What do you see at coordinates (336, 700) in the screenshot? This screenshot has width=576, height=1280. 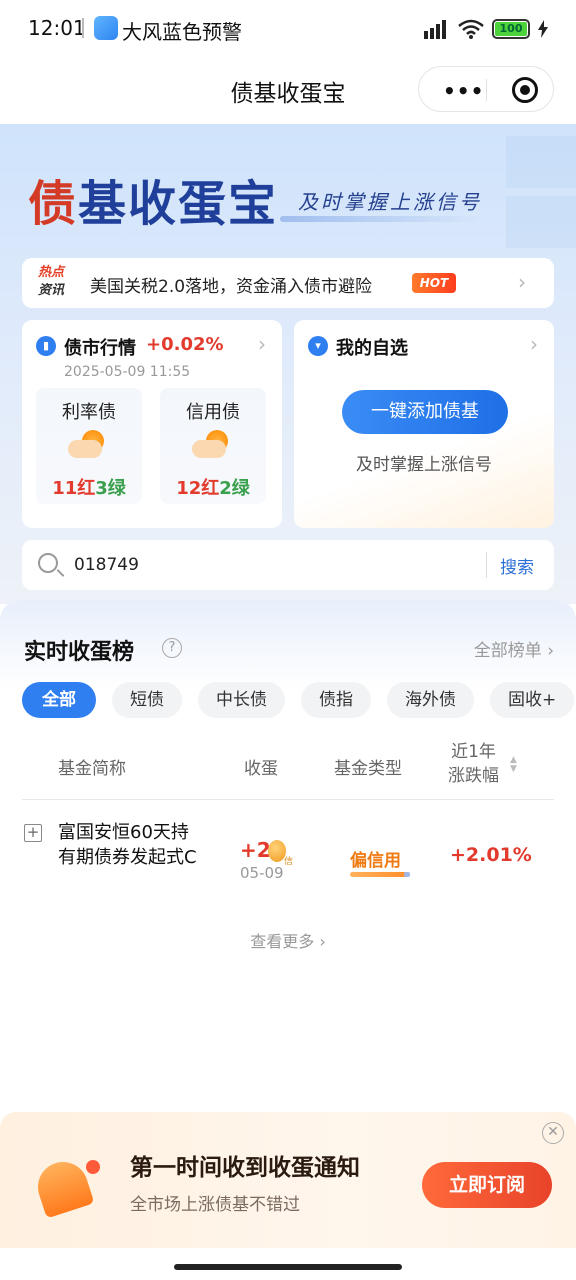 I see `tab-bond-index: 债指` at bounding box center [336, 700].